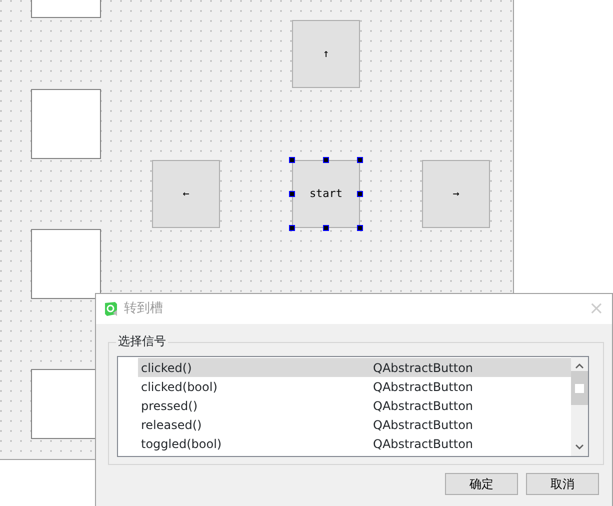 The height and width of the screenshot is (506, 613). Describe the element at coordinates (456, 194) in the screenshot. I see `push-button: →` at that location.